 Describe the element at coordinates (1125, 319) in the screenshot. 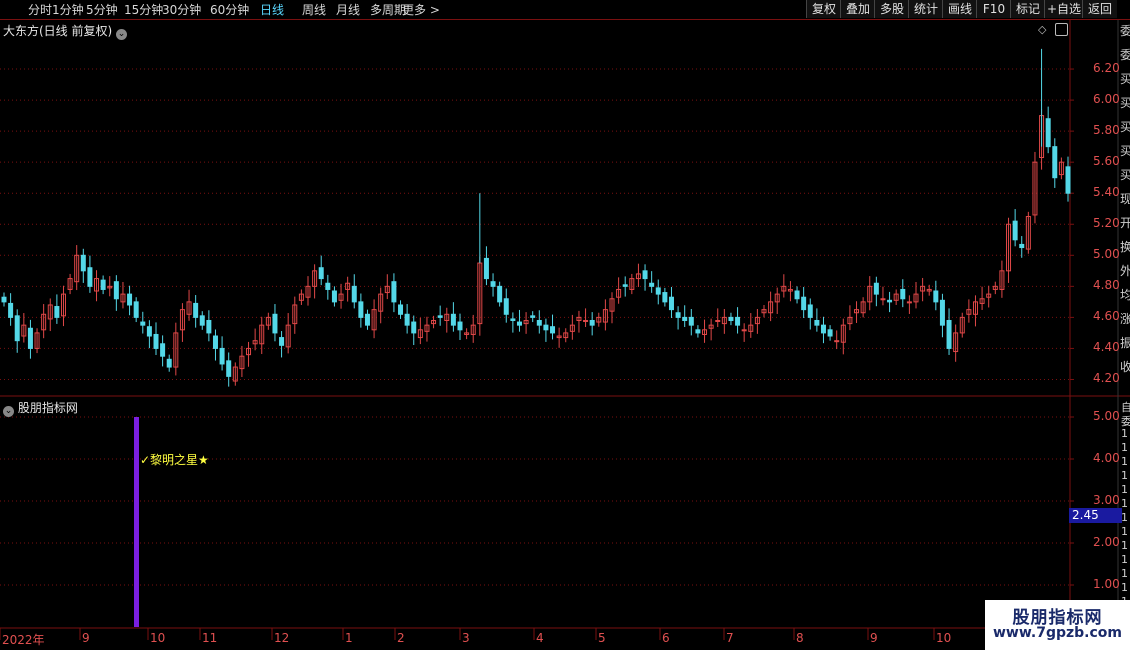

I see `side-info-char: 涨` at that location.